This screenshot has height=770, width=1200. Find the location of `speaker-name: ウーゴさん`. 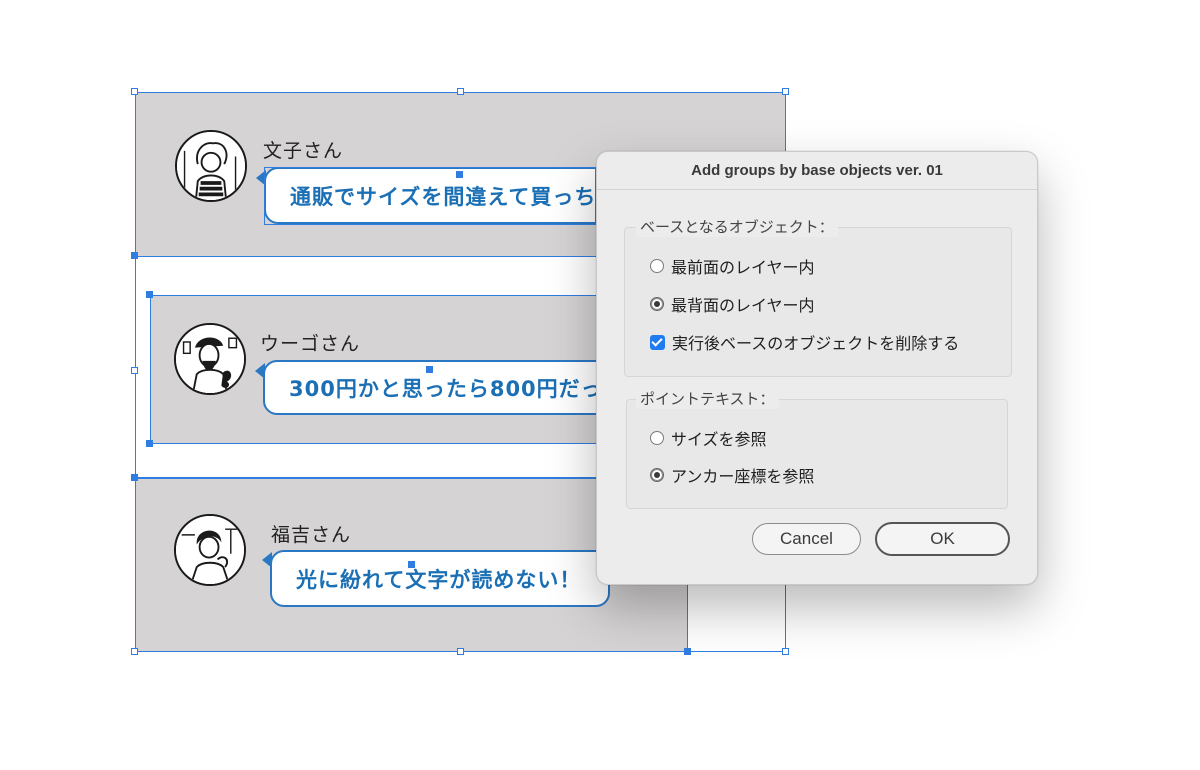

speaker-name: ウーゴさん is located at coordinates (310, 344).